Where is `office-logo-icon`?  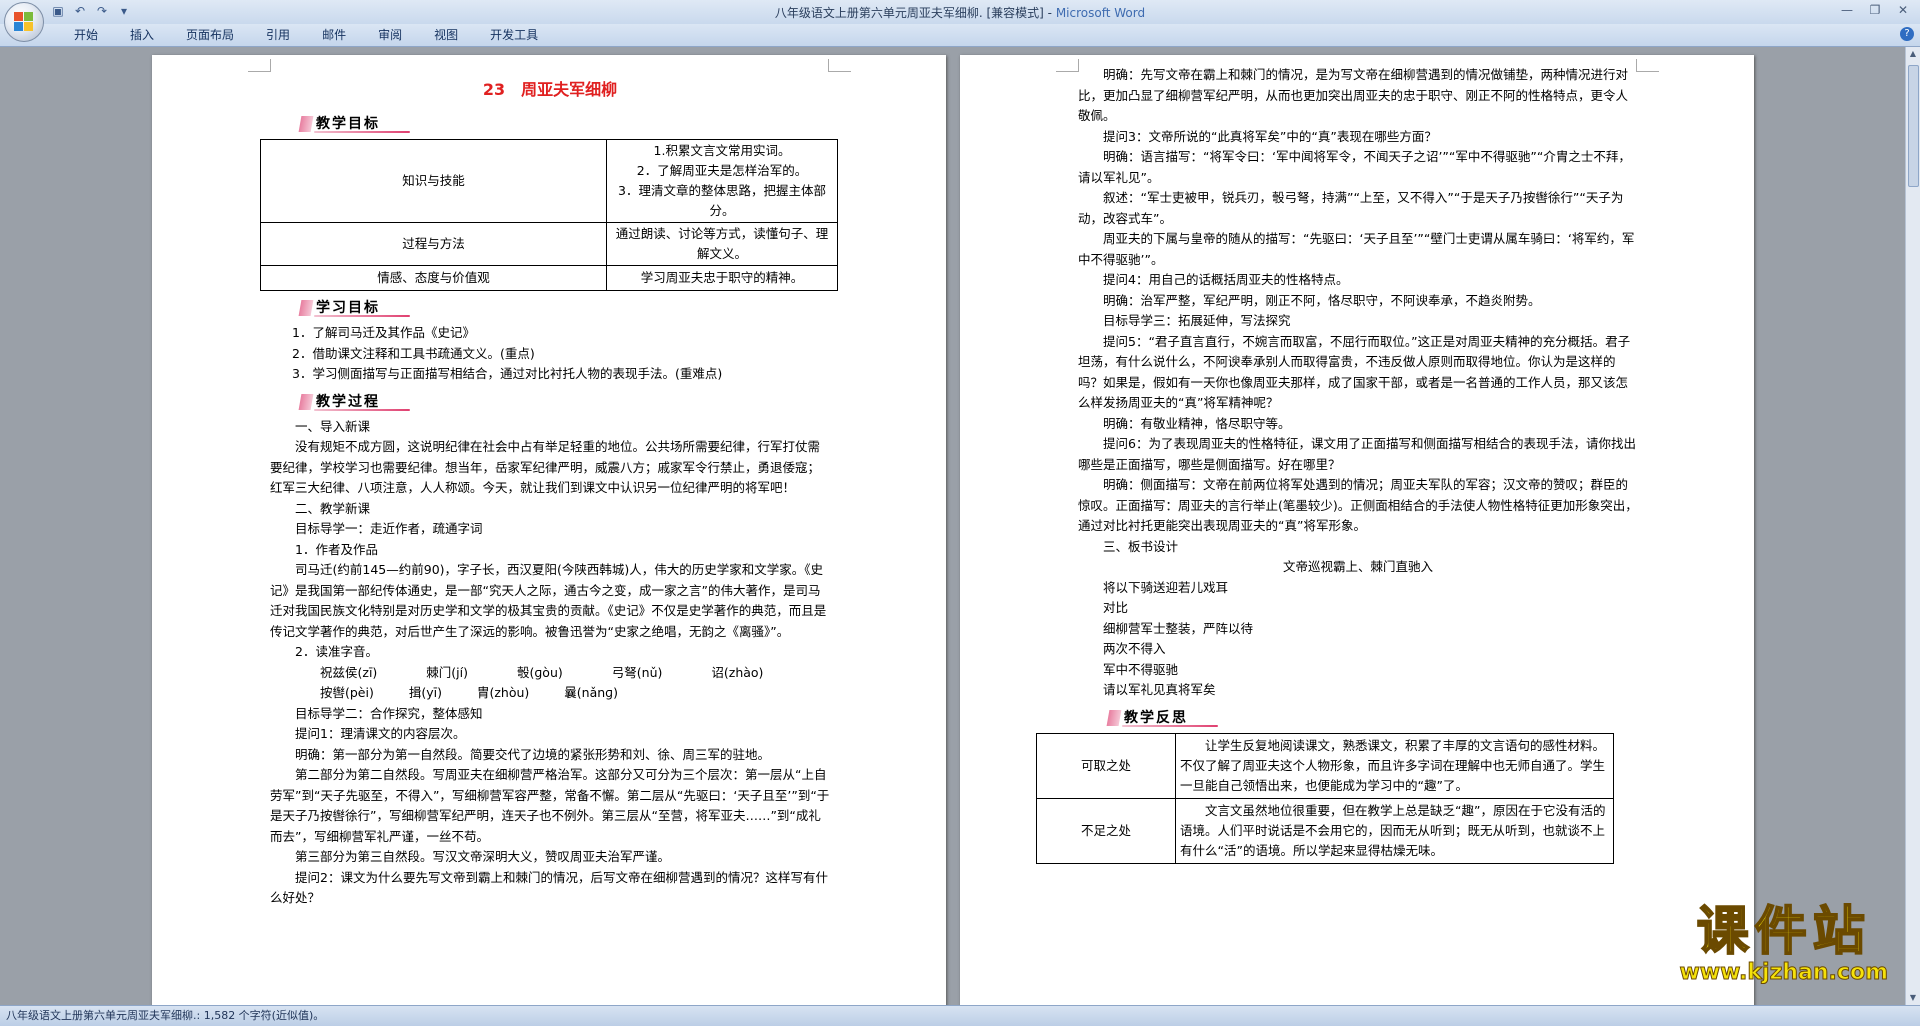
office-logo-icon is located at coordinates (24, 22).